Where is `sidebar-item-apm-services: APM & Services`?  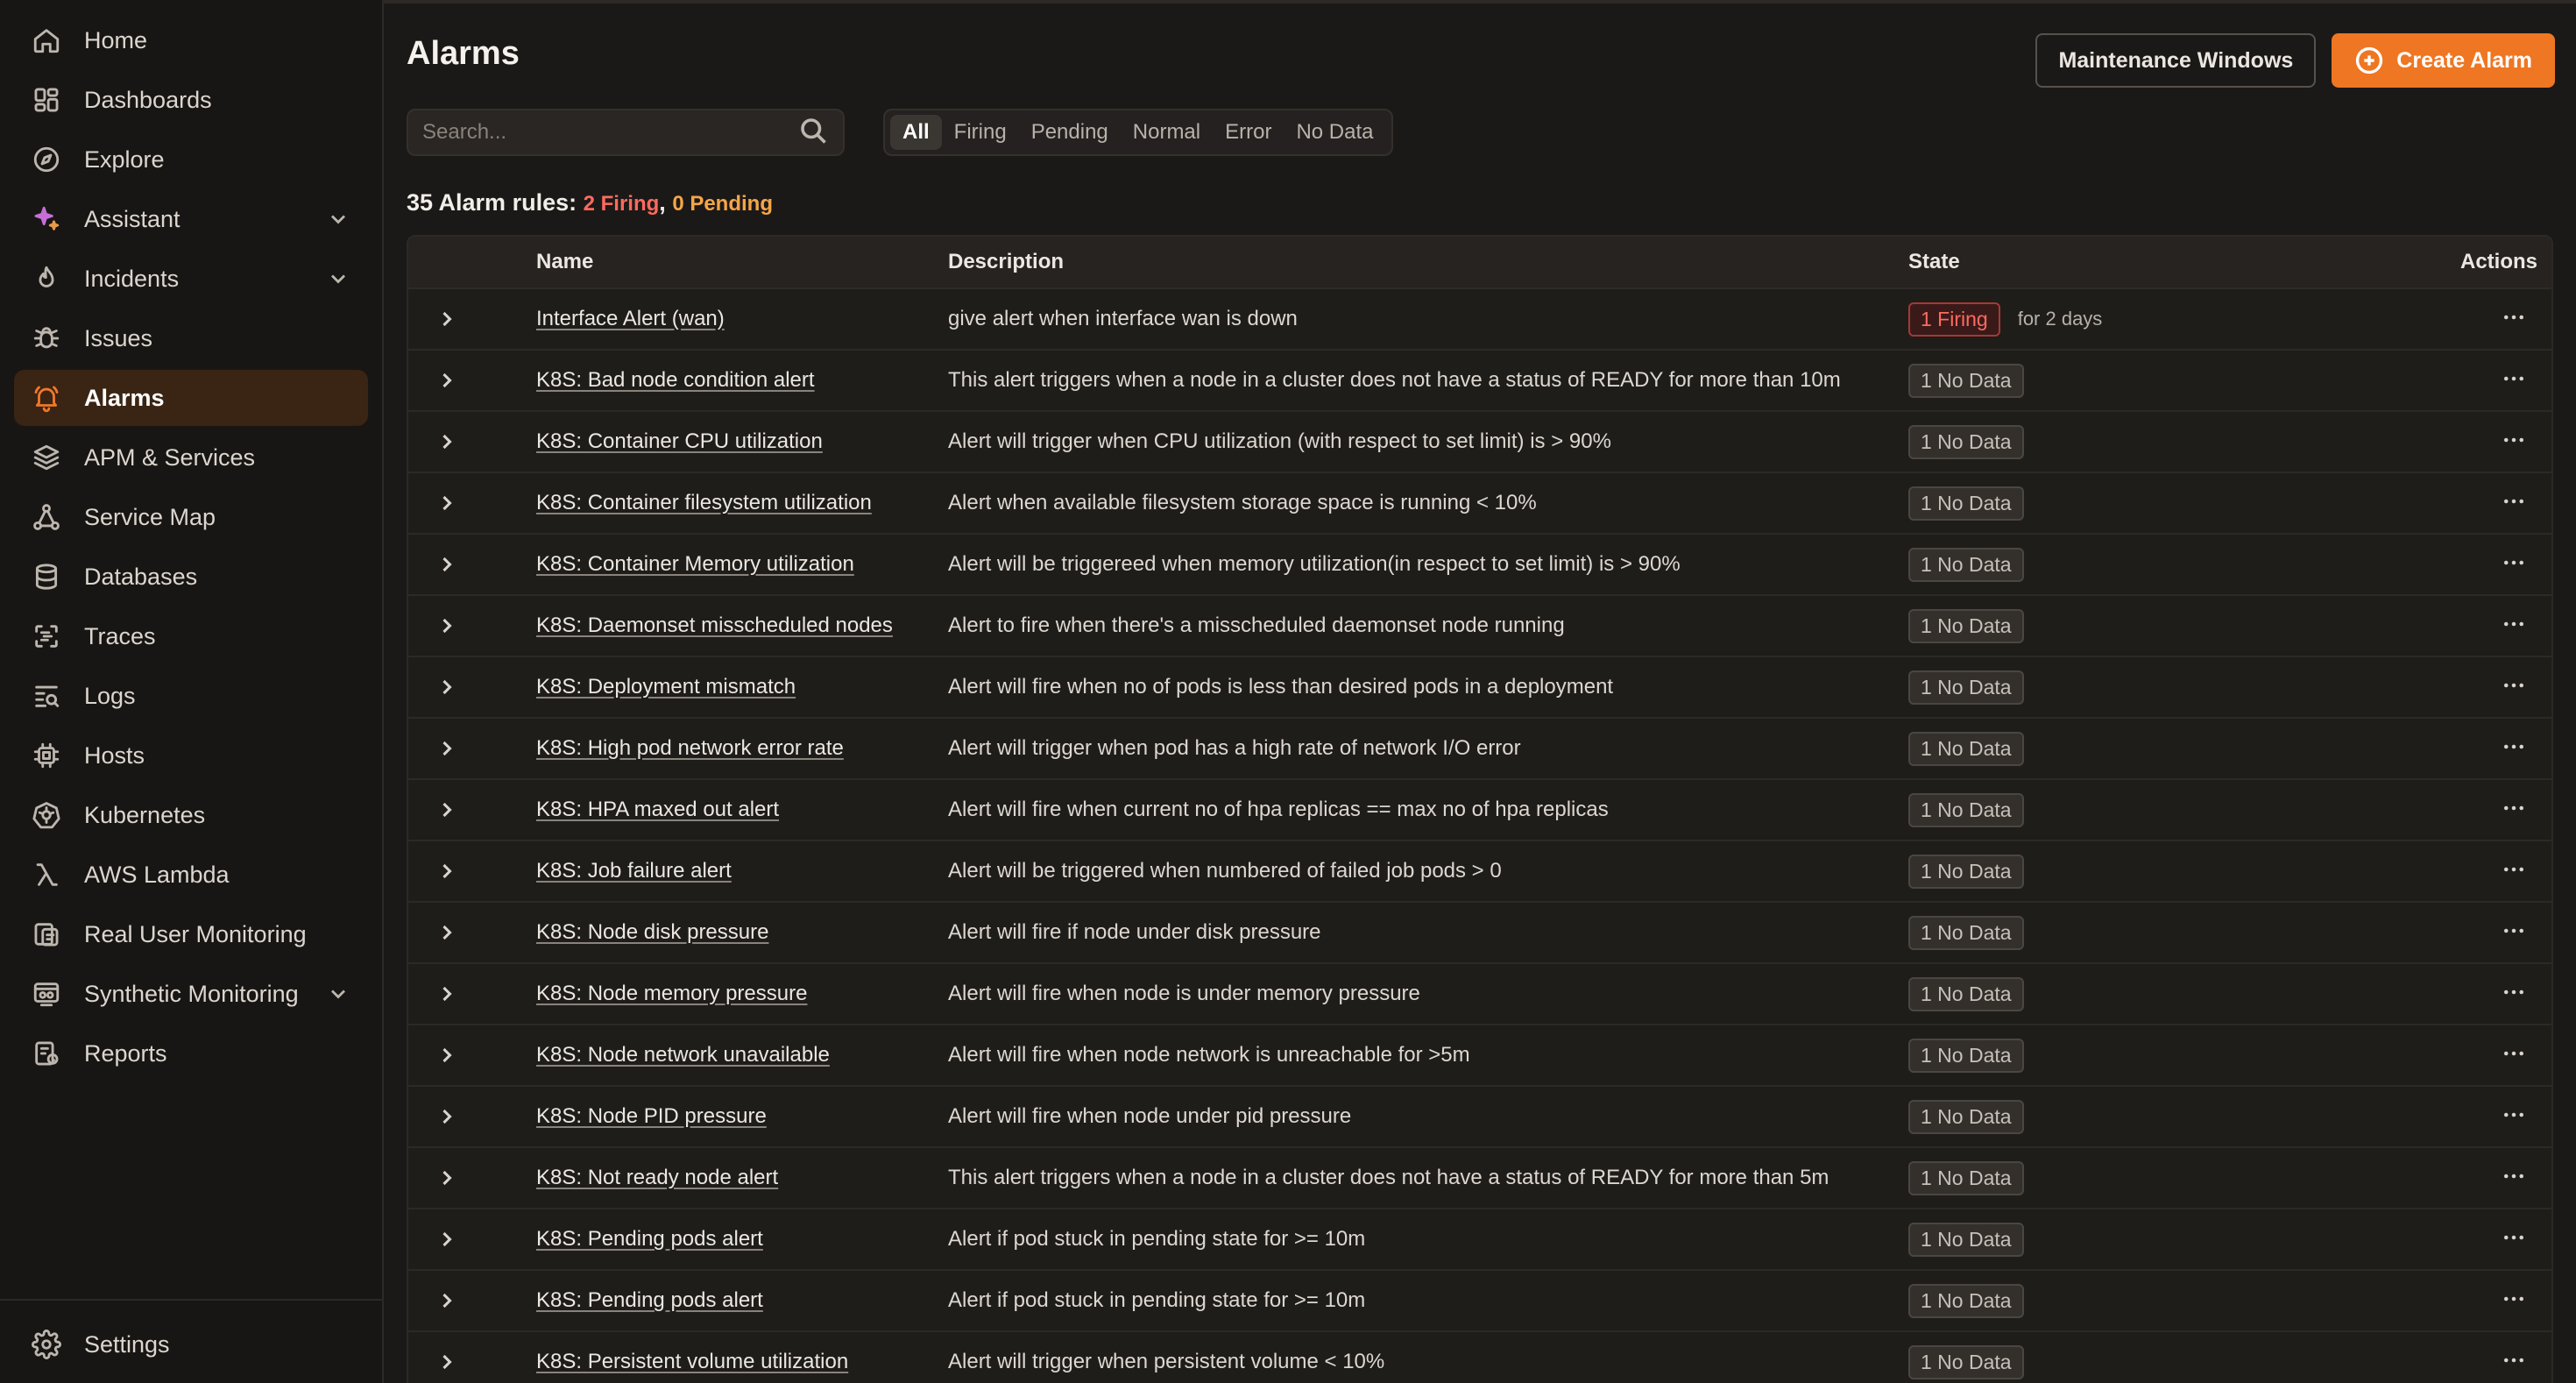
sidebar-item-apm-services: APM & Services is located at coordinates (191, 457).